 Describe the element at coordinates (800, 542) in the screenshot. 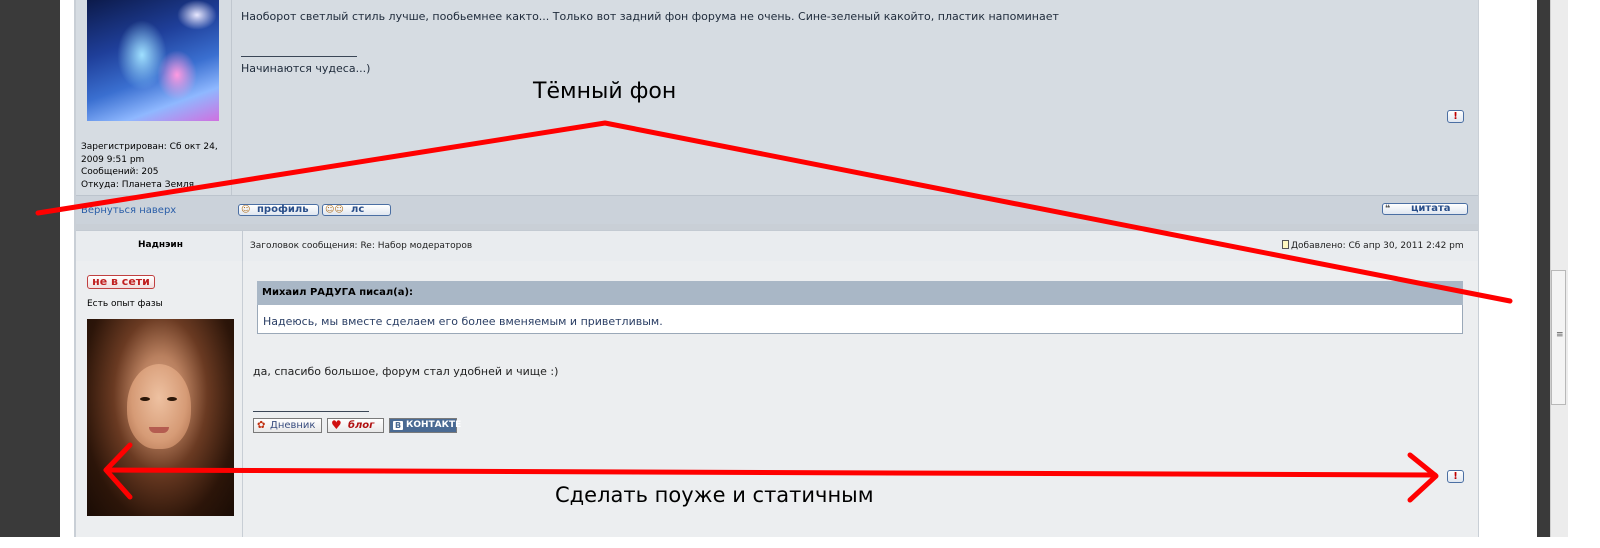

I see `bottom-edge` at that location.